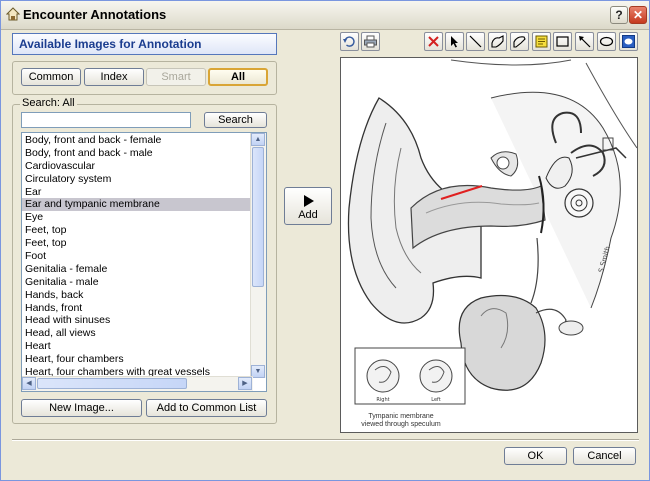 Image resolution: width=650 pixels, height=481 pixels. I want to click on freehand-icon, so click(497, 41).